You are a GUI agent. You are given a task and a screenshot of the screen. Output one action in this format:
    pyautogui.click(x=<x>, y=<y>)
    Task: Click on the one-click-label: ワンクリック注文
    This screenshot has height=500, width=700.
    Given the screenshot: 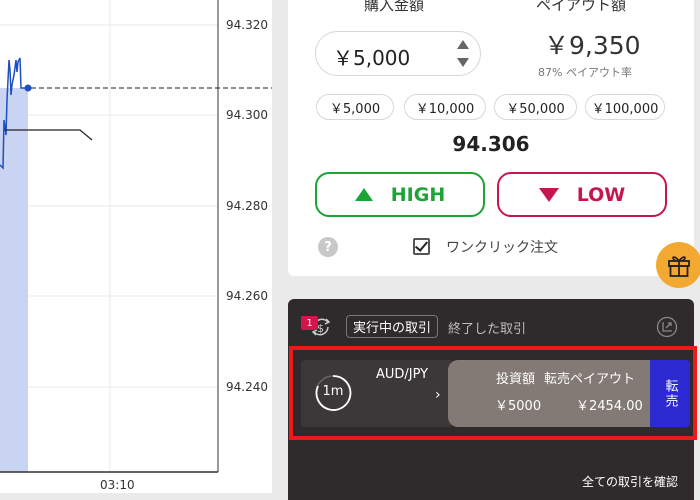 What is the action you would take?
    pyautogui.click(x=502, y=248)
    